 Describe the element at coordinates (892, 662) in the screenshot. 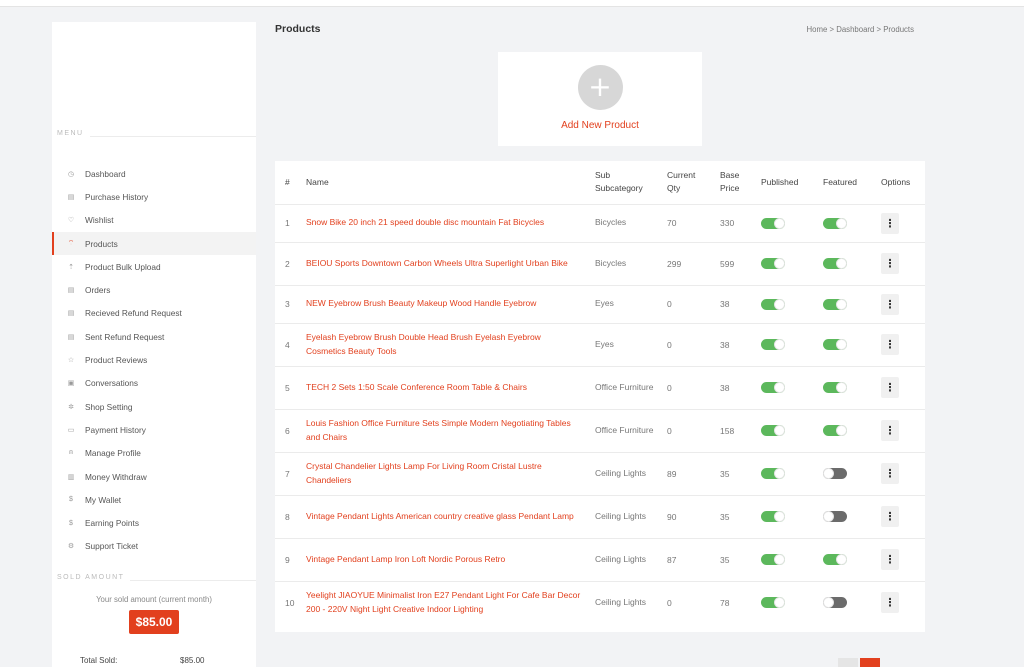

I see `page-next-button` at that location.